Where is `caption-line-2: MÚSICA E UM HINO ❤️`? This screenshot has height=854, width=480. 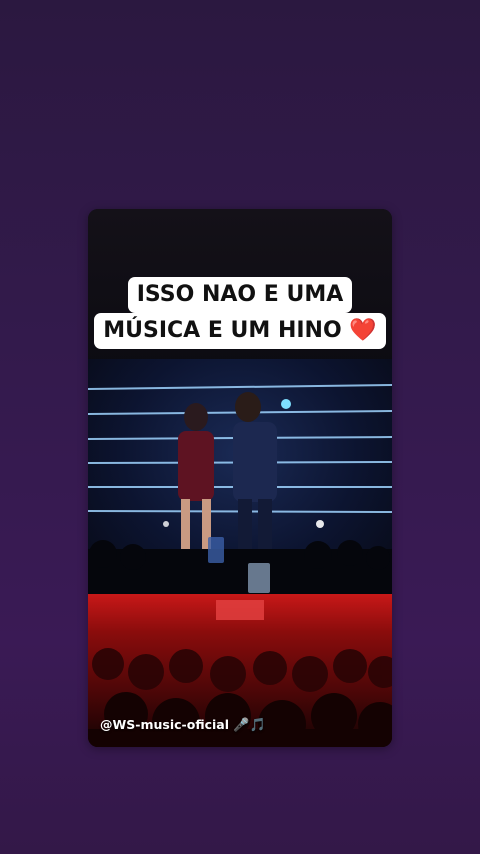
caption-line-2: MÚSICA E UM HINO ❤️ is located at coordinates (240, 331).